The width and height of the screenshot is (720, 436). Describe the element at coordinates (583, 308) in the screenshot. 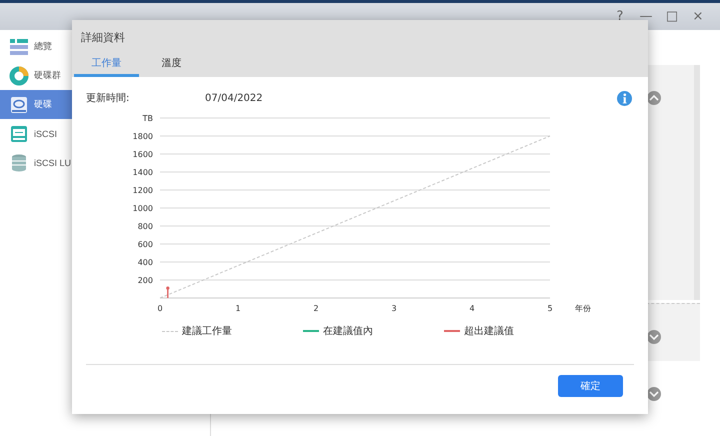

I see `x-axis-label: 年份` at that location.